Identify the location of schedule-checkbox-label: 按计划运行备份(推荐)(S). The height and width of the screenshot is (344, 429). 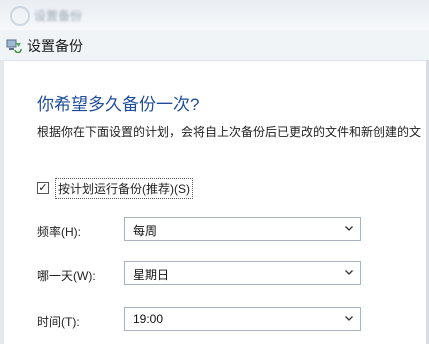
(124, 188).